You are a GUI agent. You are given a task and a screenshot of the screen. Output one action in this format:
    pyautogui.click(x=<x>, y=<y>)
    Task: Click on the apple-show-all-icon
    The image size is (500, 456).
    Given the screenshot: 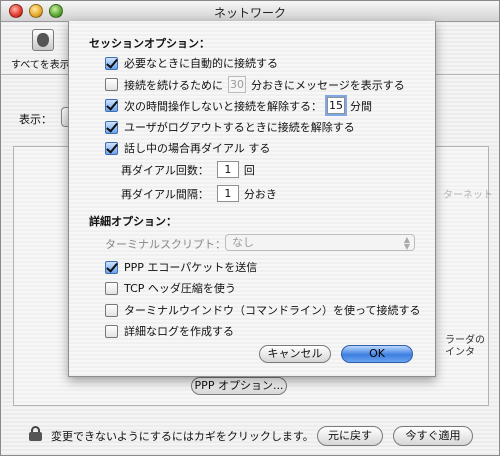 What is the action you would take?
    pyautogui.click(x=43, y=40)
    